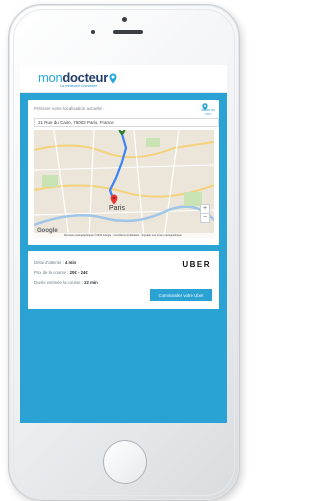 Image resolution: width=320 pixels, height=501 pixels. Describe the element at coordinates (124, 19) in the screenshot. I see `front-camera` at that location.